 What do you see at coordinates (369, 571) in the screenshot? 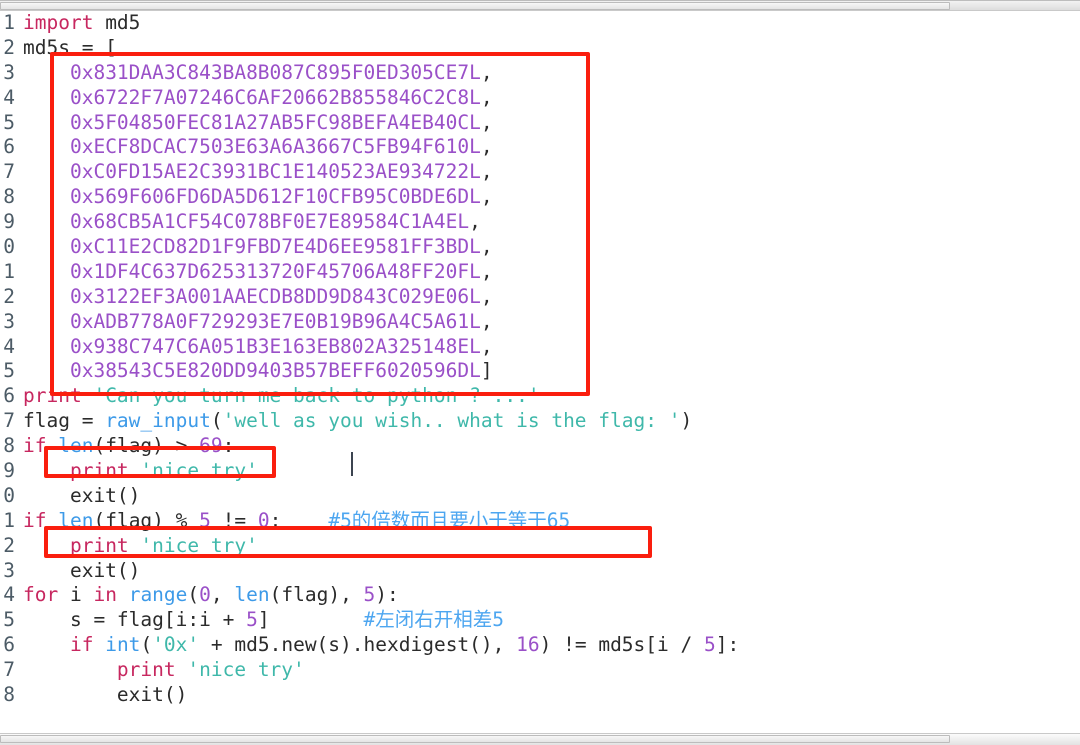
I see `code-line: 3 exit()` at bounding box center [369, 571].